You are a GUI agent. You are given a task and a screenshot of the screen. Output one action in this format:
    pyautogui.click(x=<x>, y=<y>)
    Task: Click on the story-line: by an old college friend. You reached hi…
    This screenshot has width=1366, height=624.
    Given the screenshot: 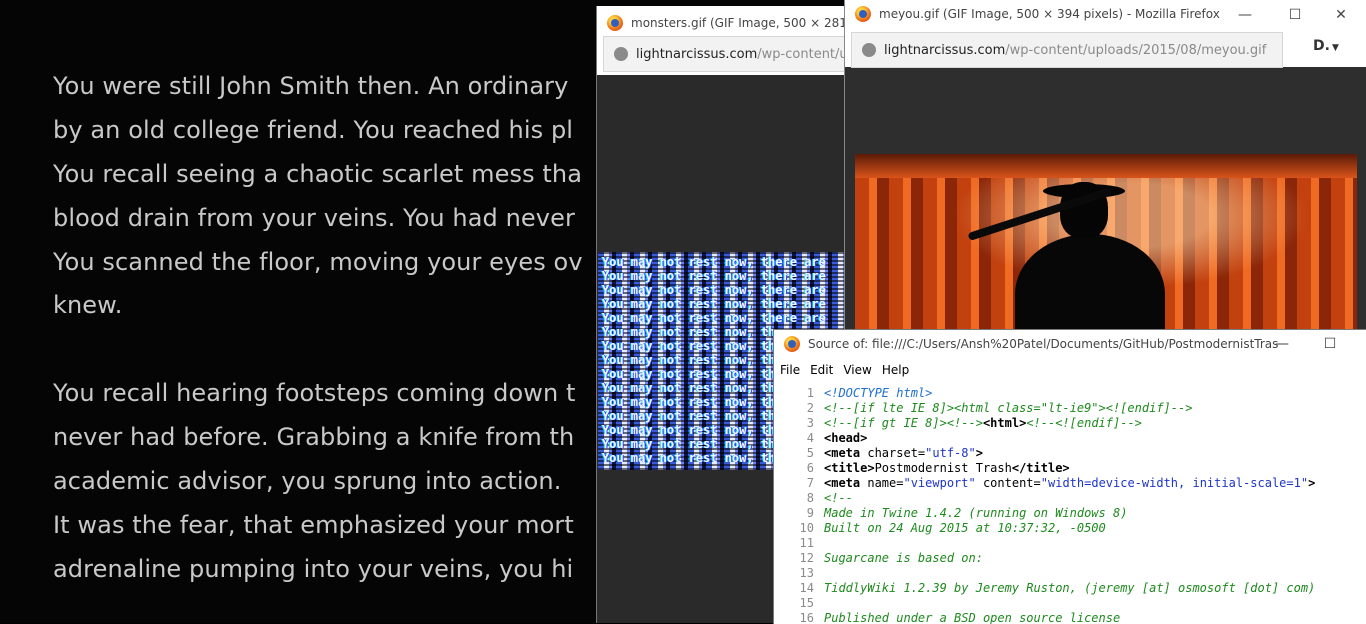 What is the action you would take?
    pyautogui.click(x=313, y=130)
    